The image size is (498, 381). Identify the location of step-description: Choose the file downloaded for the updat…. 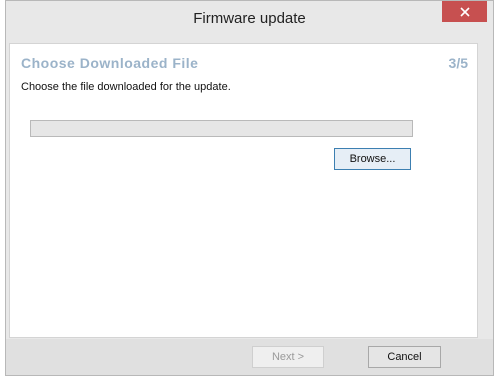
(126, 87).